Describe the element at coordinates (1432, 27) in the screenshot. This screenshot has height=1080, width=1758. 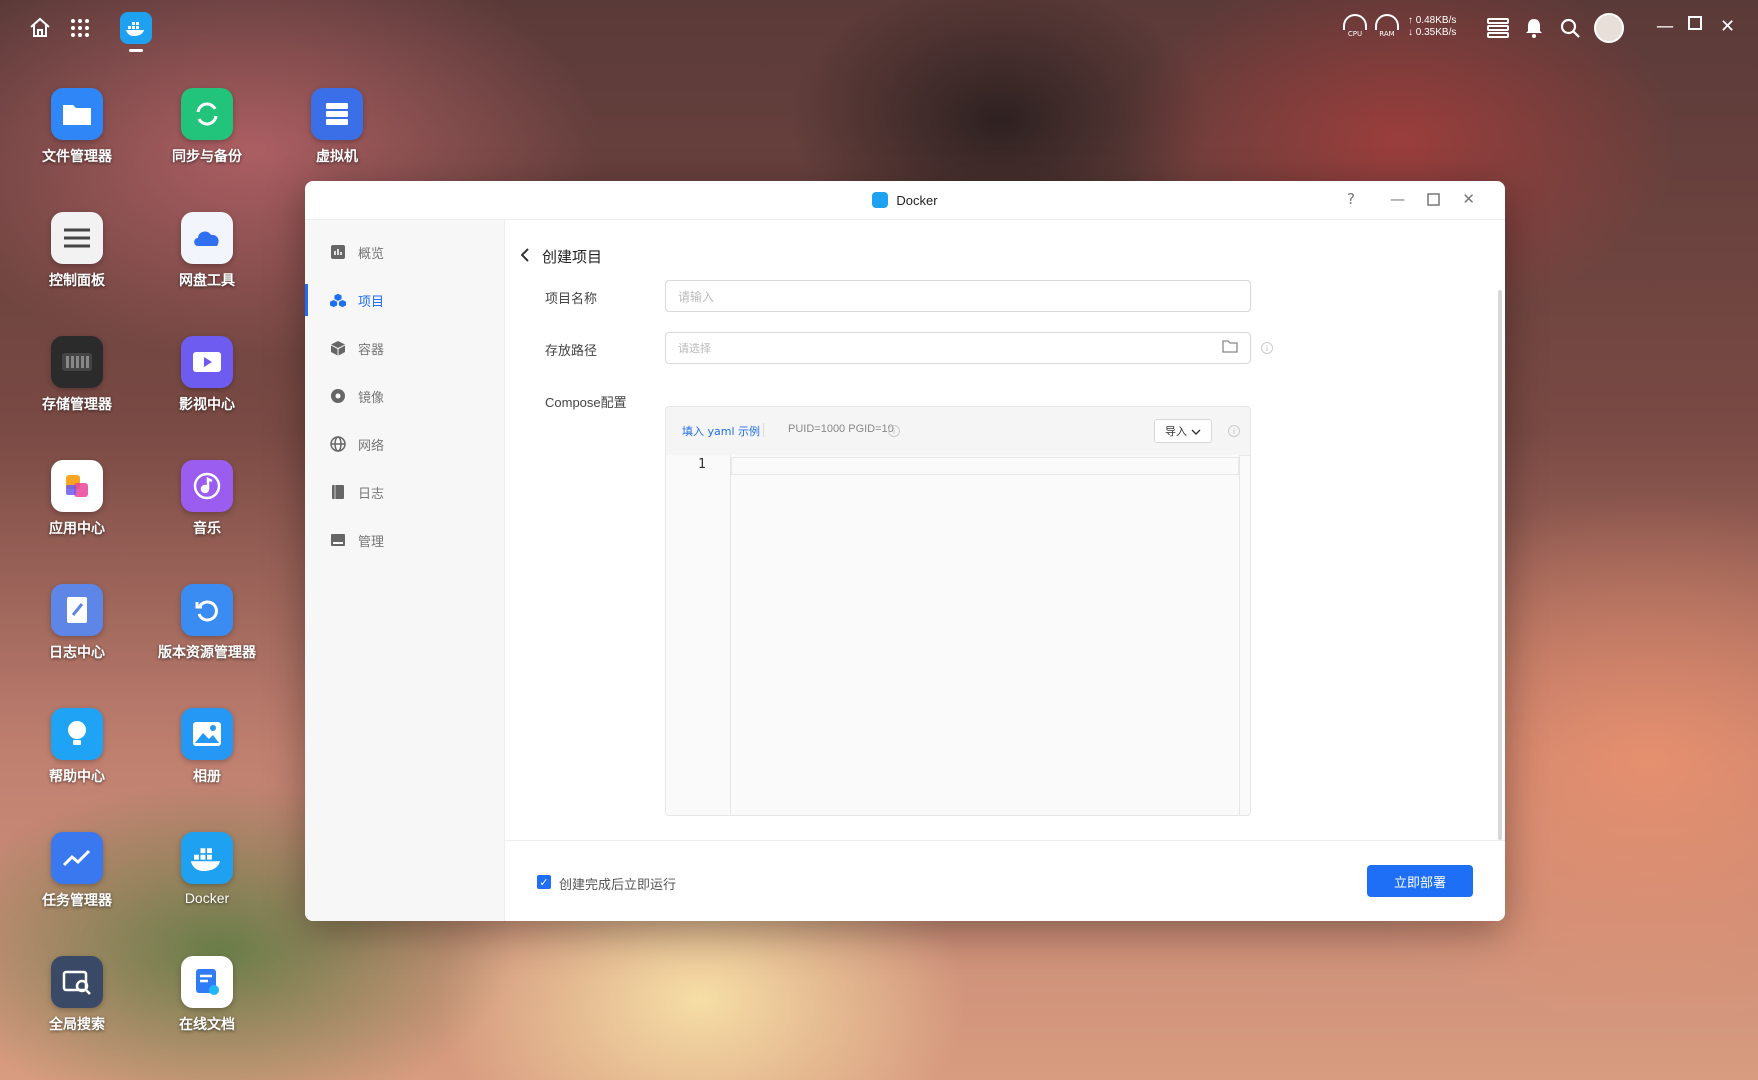
I see `network-speed: ↑ 0.48KB/s ↓ 0.35KB/s` at that location.